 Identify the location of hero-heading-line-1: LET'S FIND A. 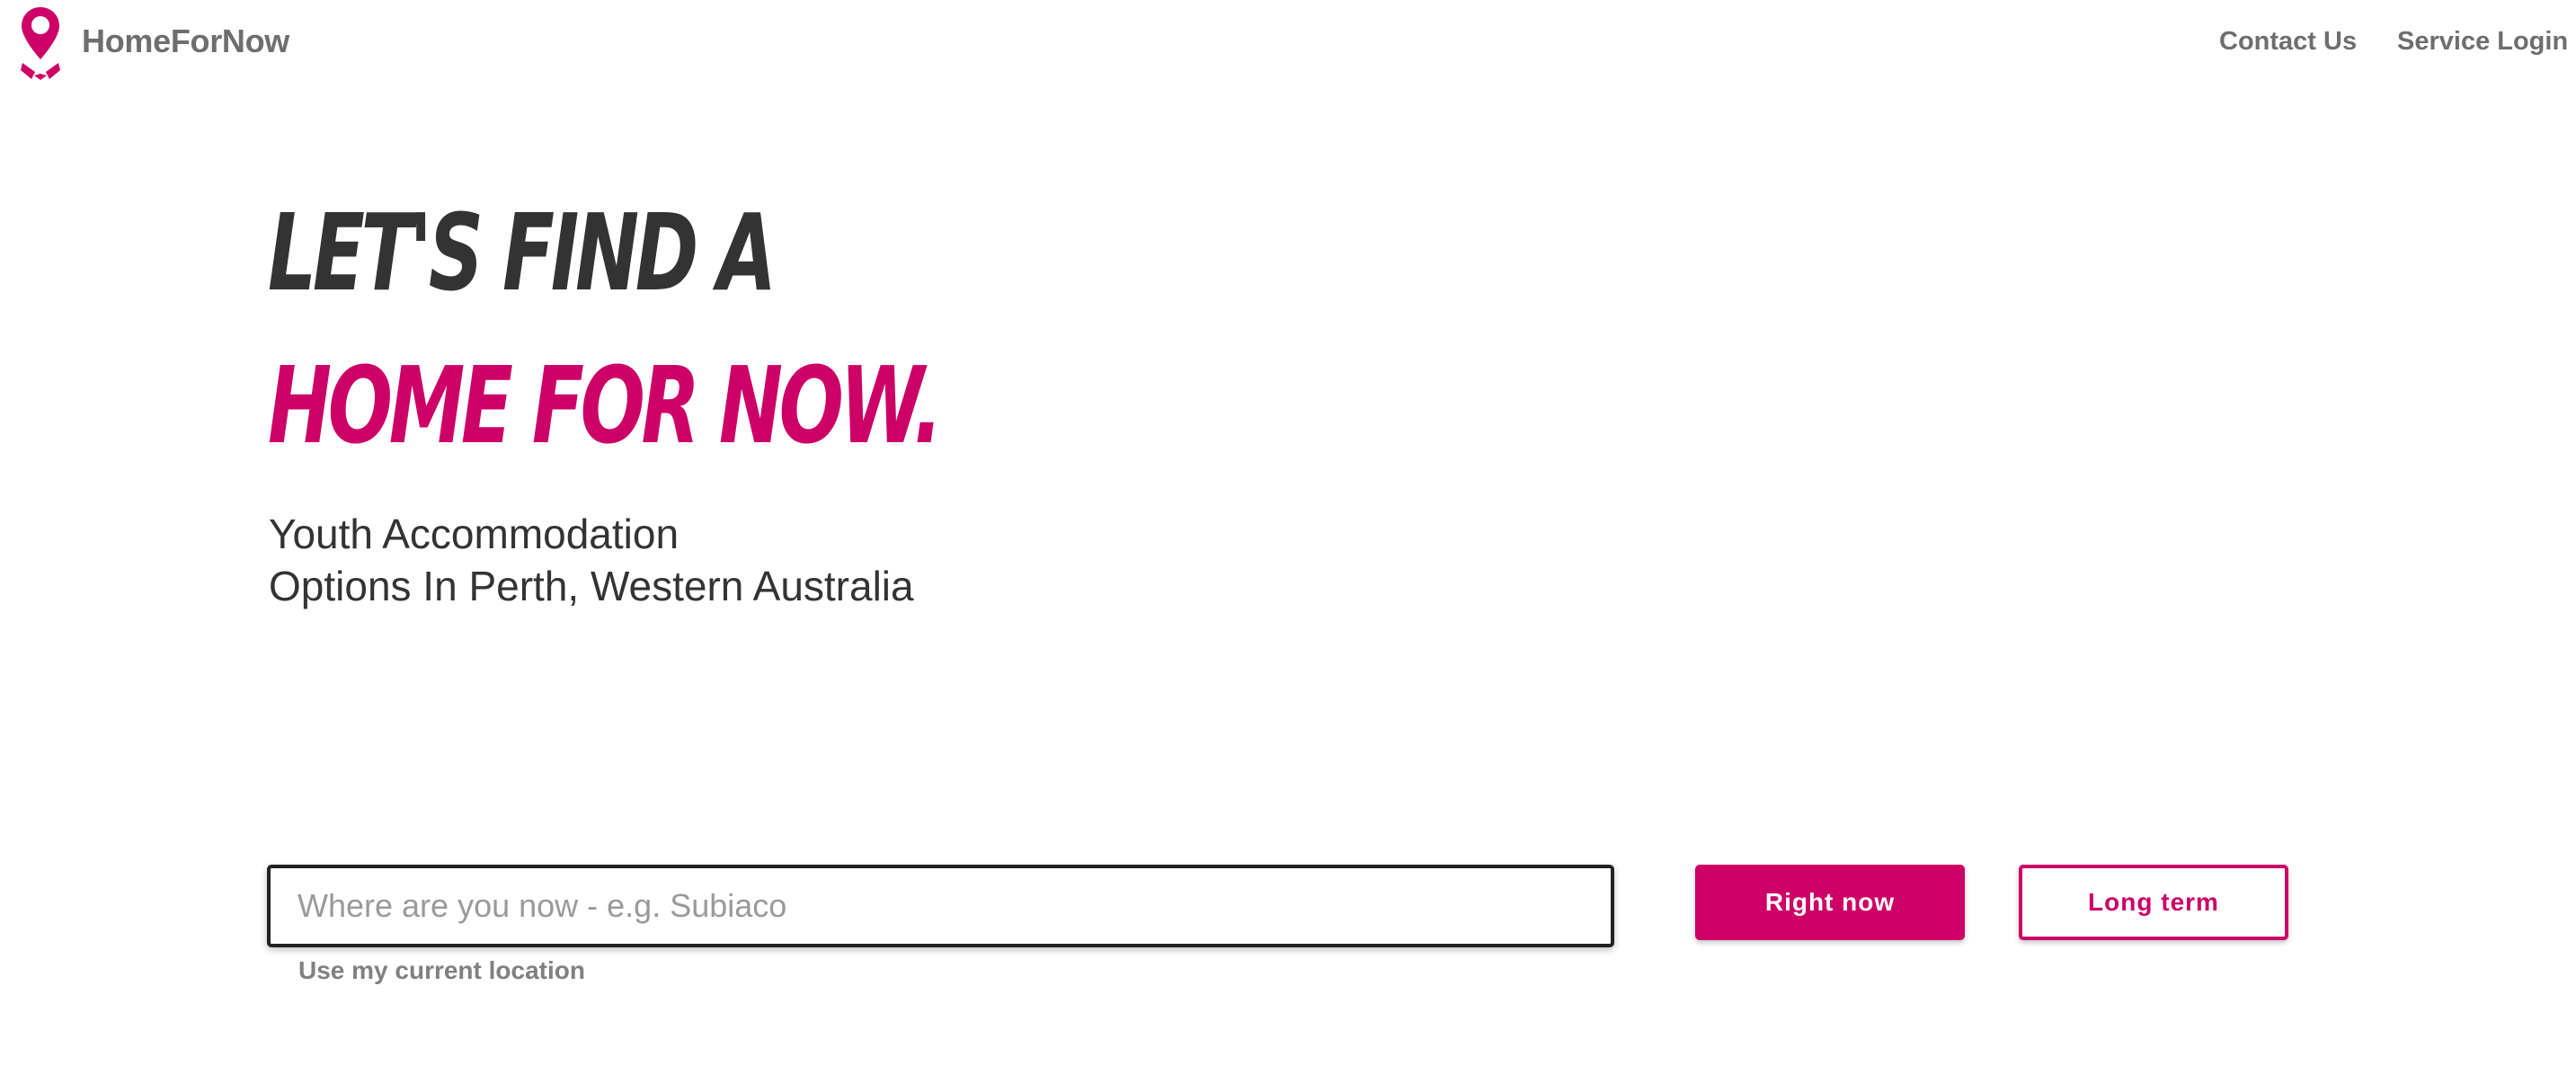
(522, 253).